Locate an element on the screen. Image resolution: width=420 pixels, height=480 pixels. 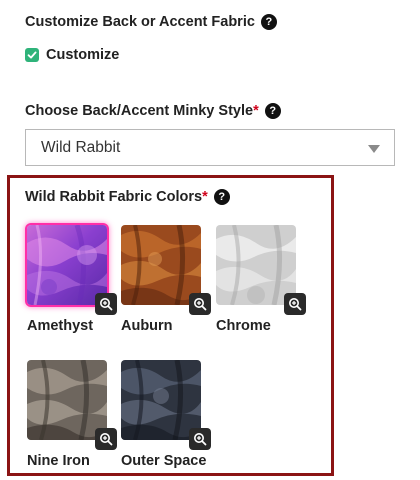
swatch-name: Outer Space is located at coordinates (164, 461).